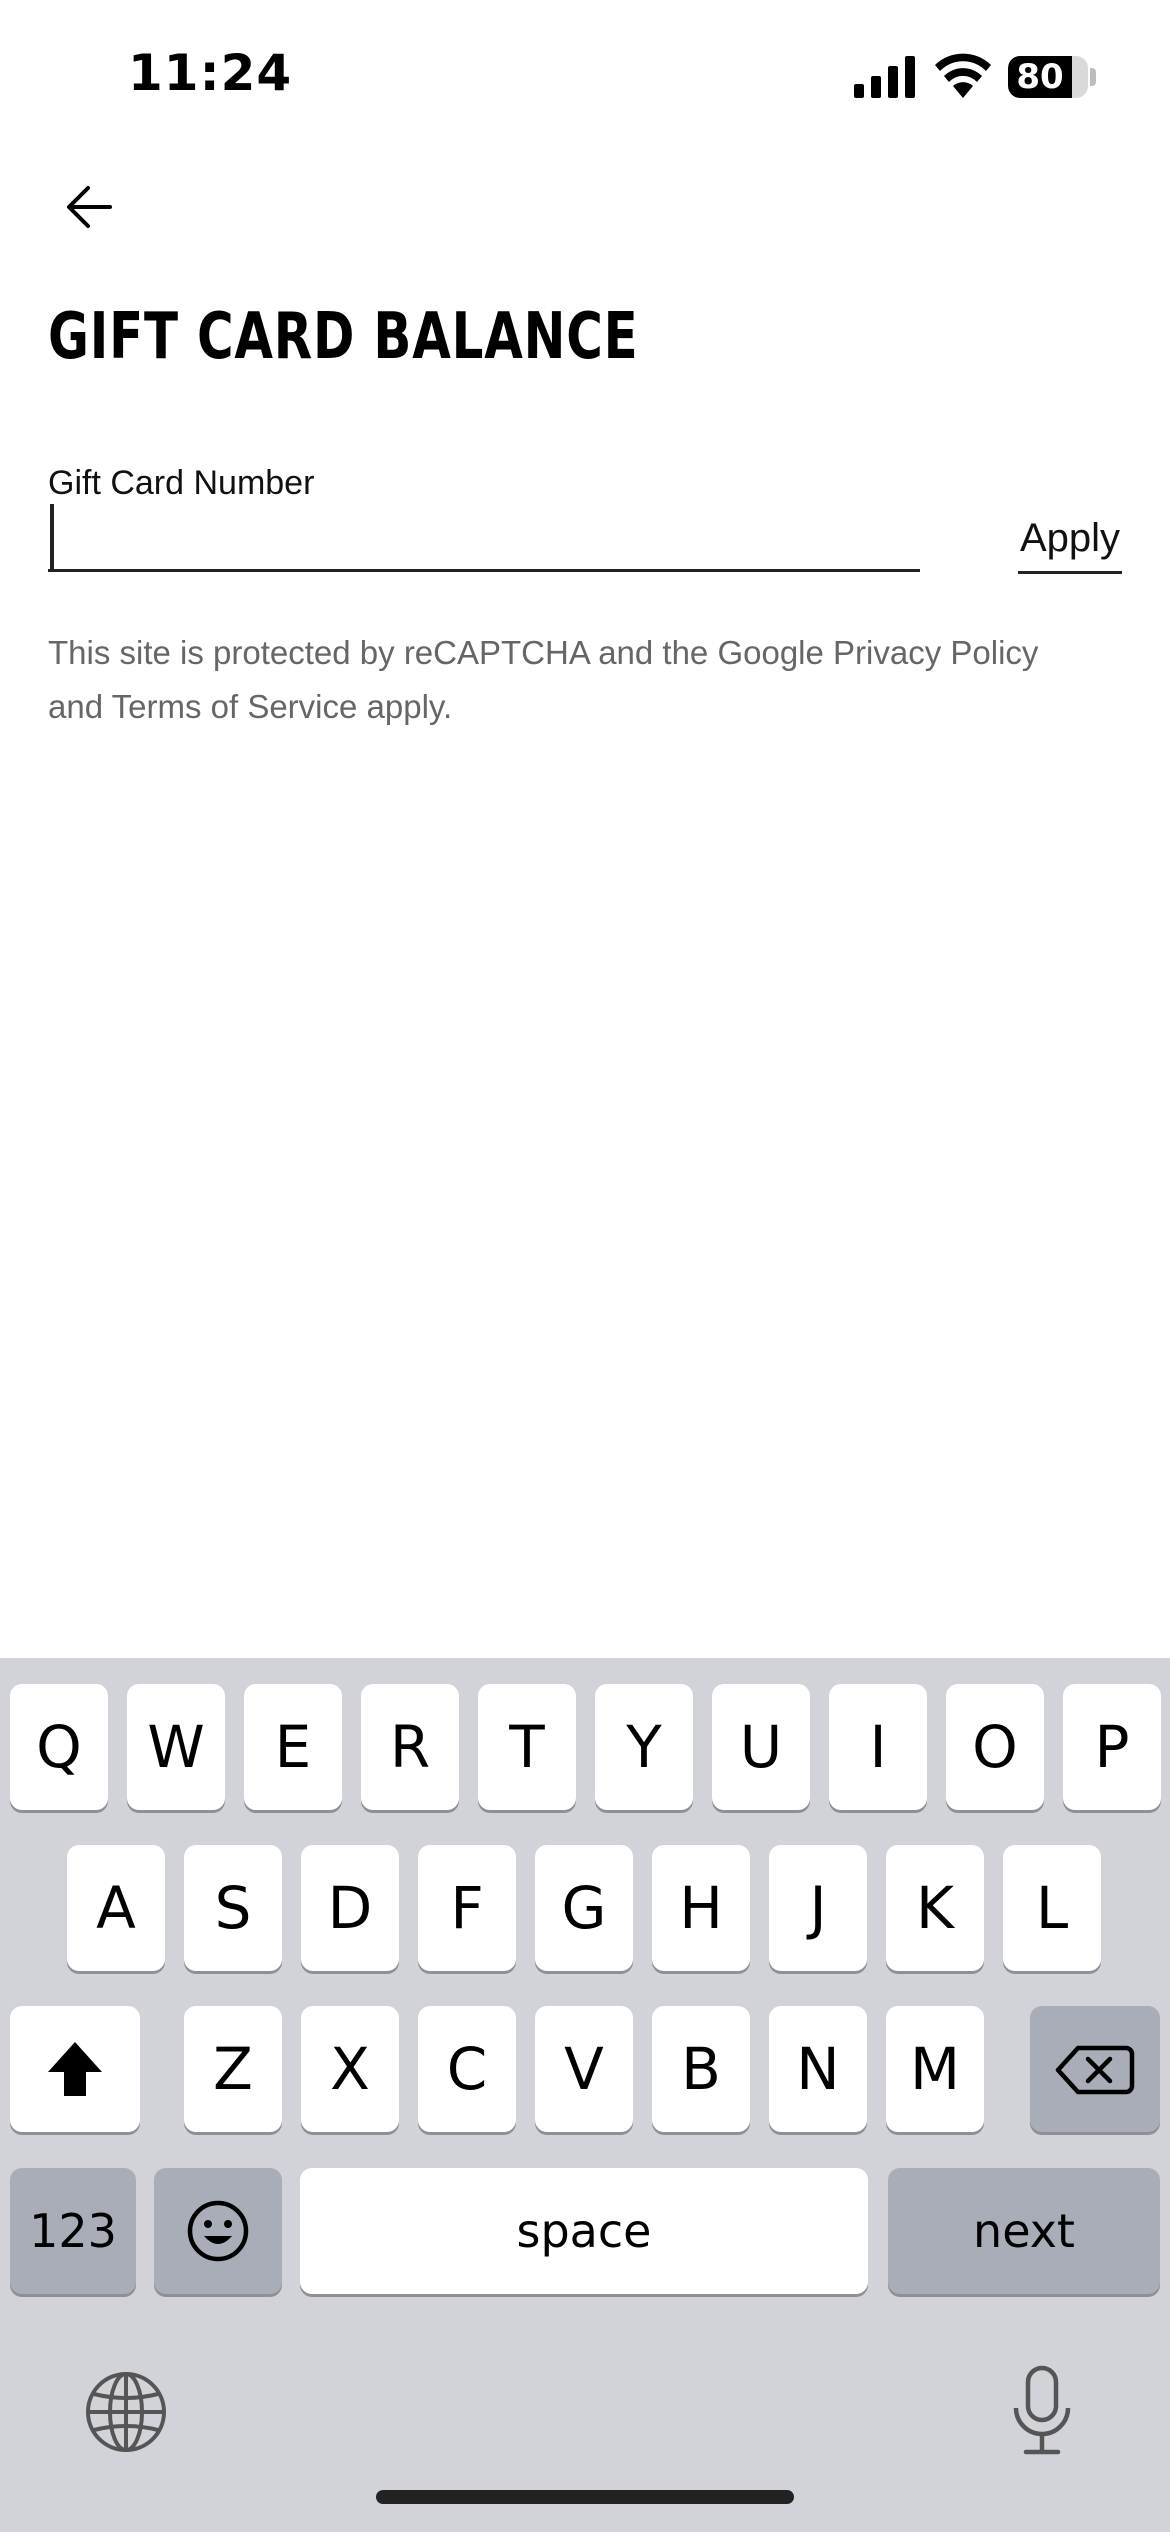 The width and height of the screenshot is (1170, 2532). What do you see at coordinates (181, 483) in the screenshot?
I see `gift-card-number-label: Gift Card Number` at bounding box center [181, 483].